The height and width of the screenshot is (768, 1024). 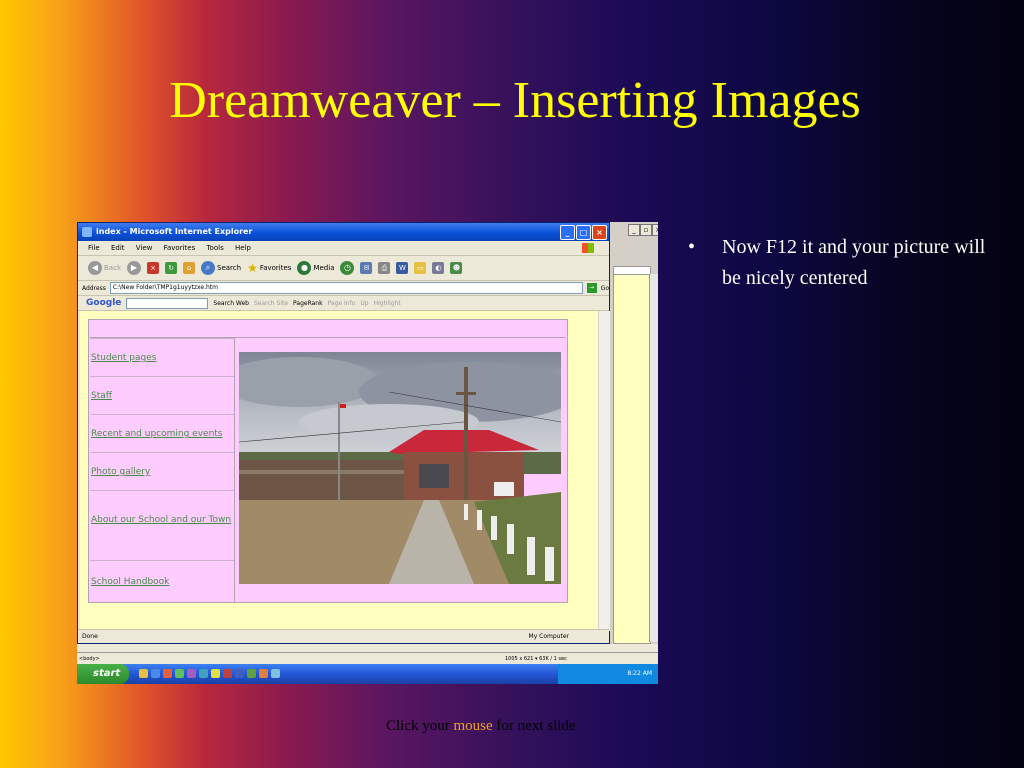 I want to click on nav-row: About our School and our Town, so click(x=162, y=525).